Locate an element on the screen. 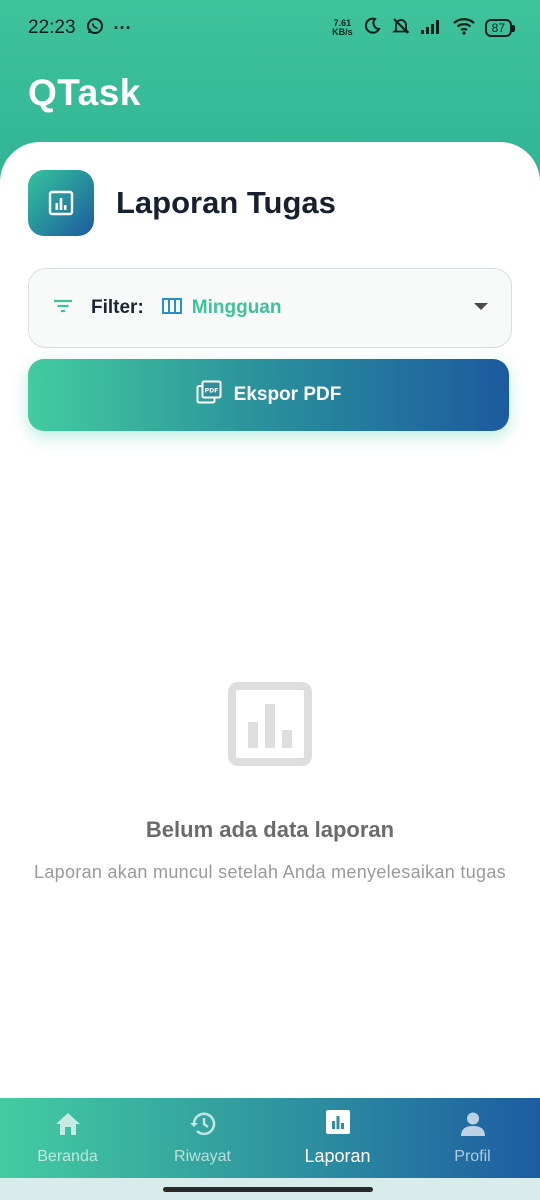 This screenshot has width=540, height=1200. person-icon is located at coordinates (473, 1126).